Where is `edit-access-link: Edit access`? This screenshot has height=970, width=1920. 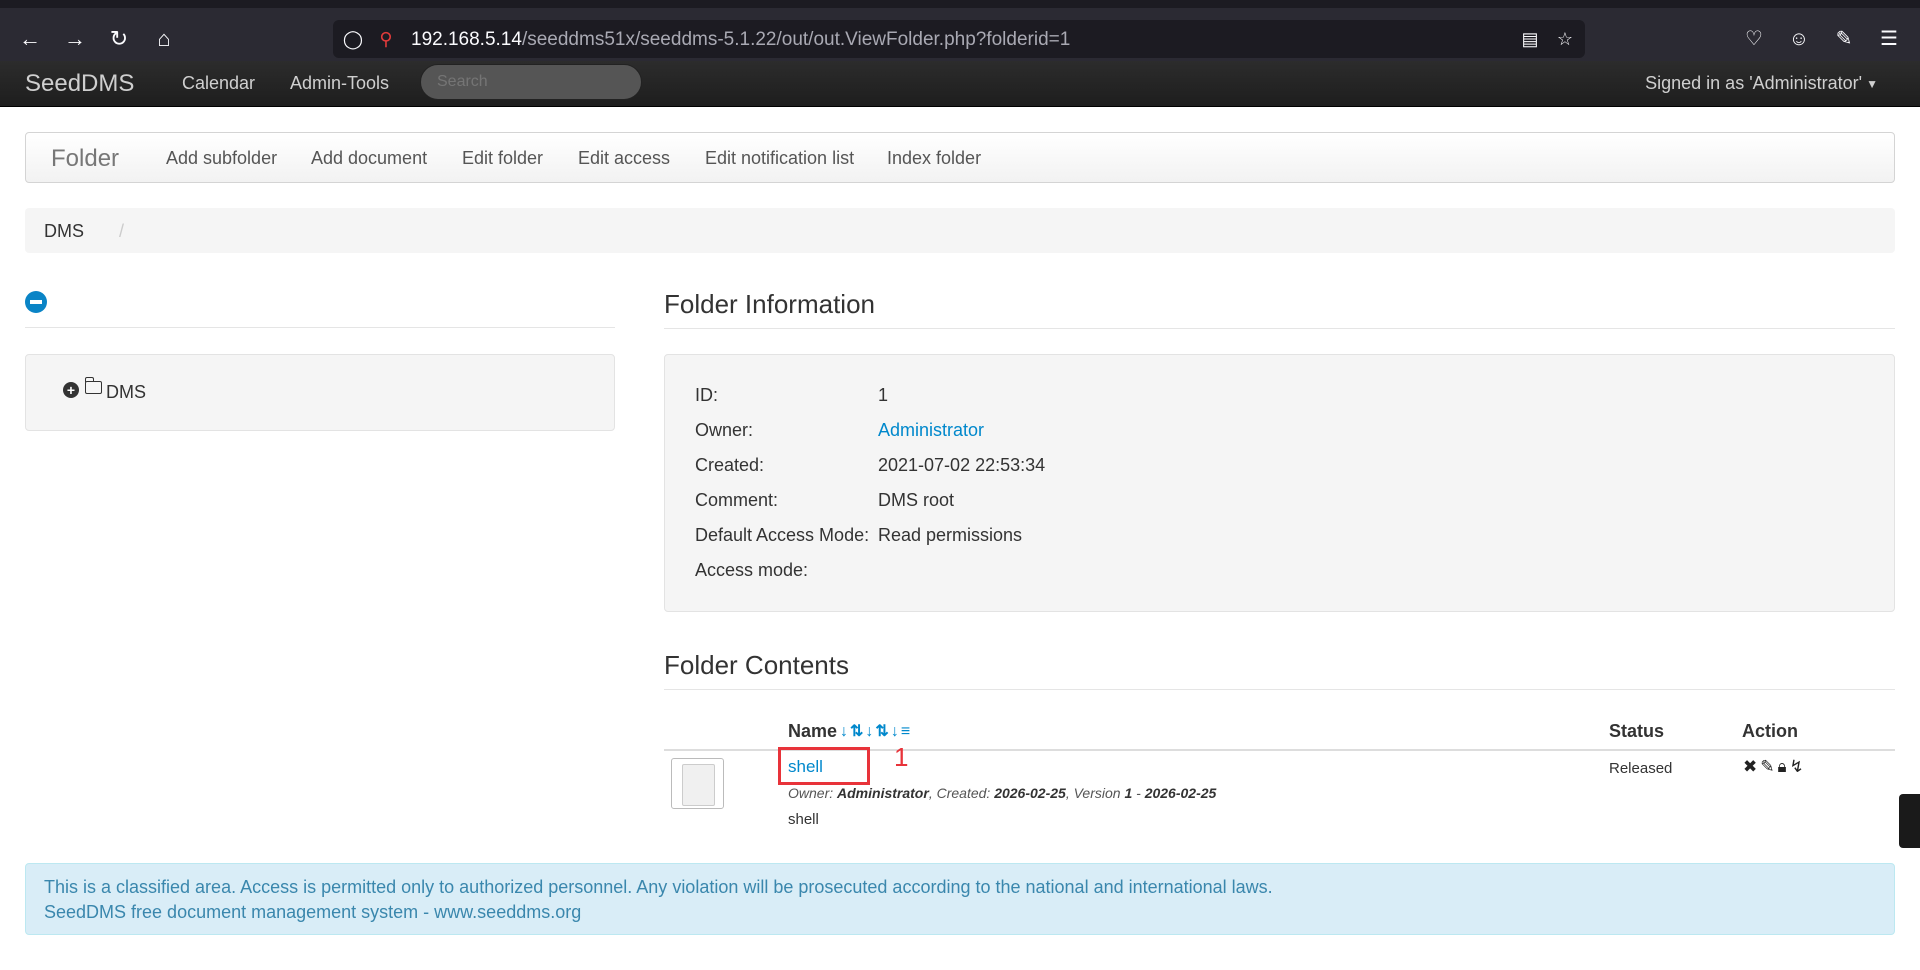
edit-access-link: Edit access is located at coordinates (624, 158).